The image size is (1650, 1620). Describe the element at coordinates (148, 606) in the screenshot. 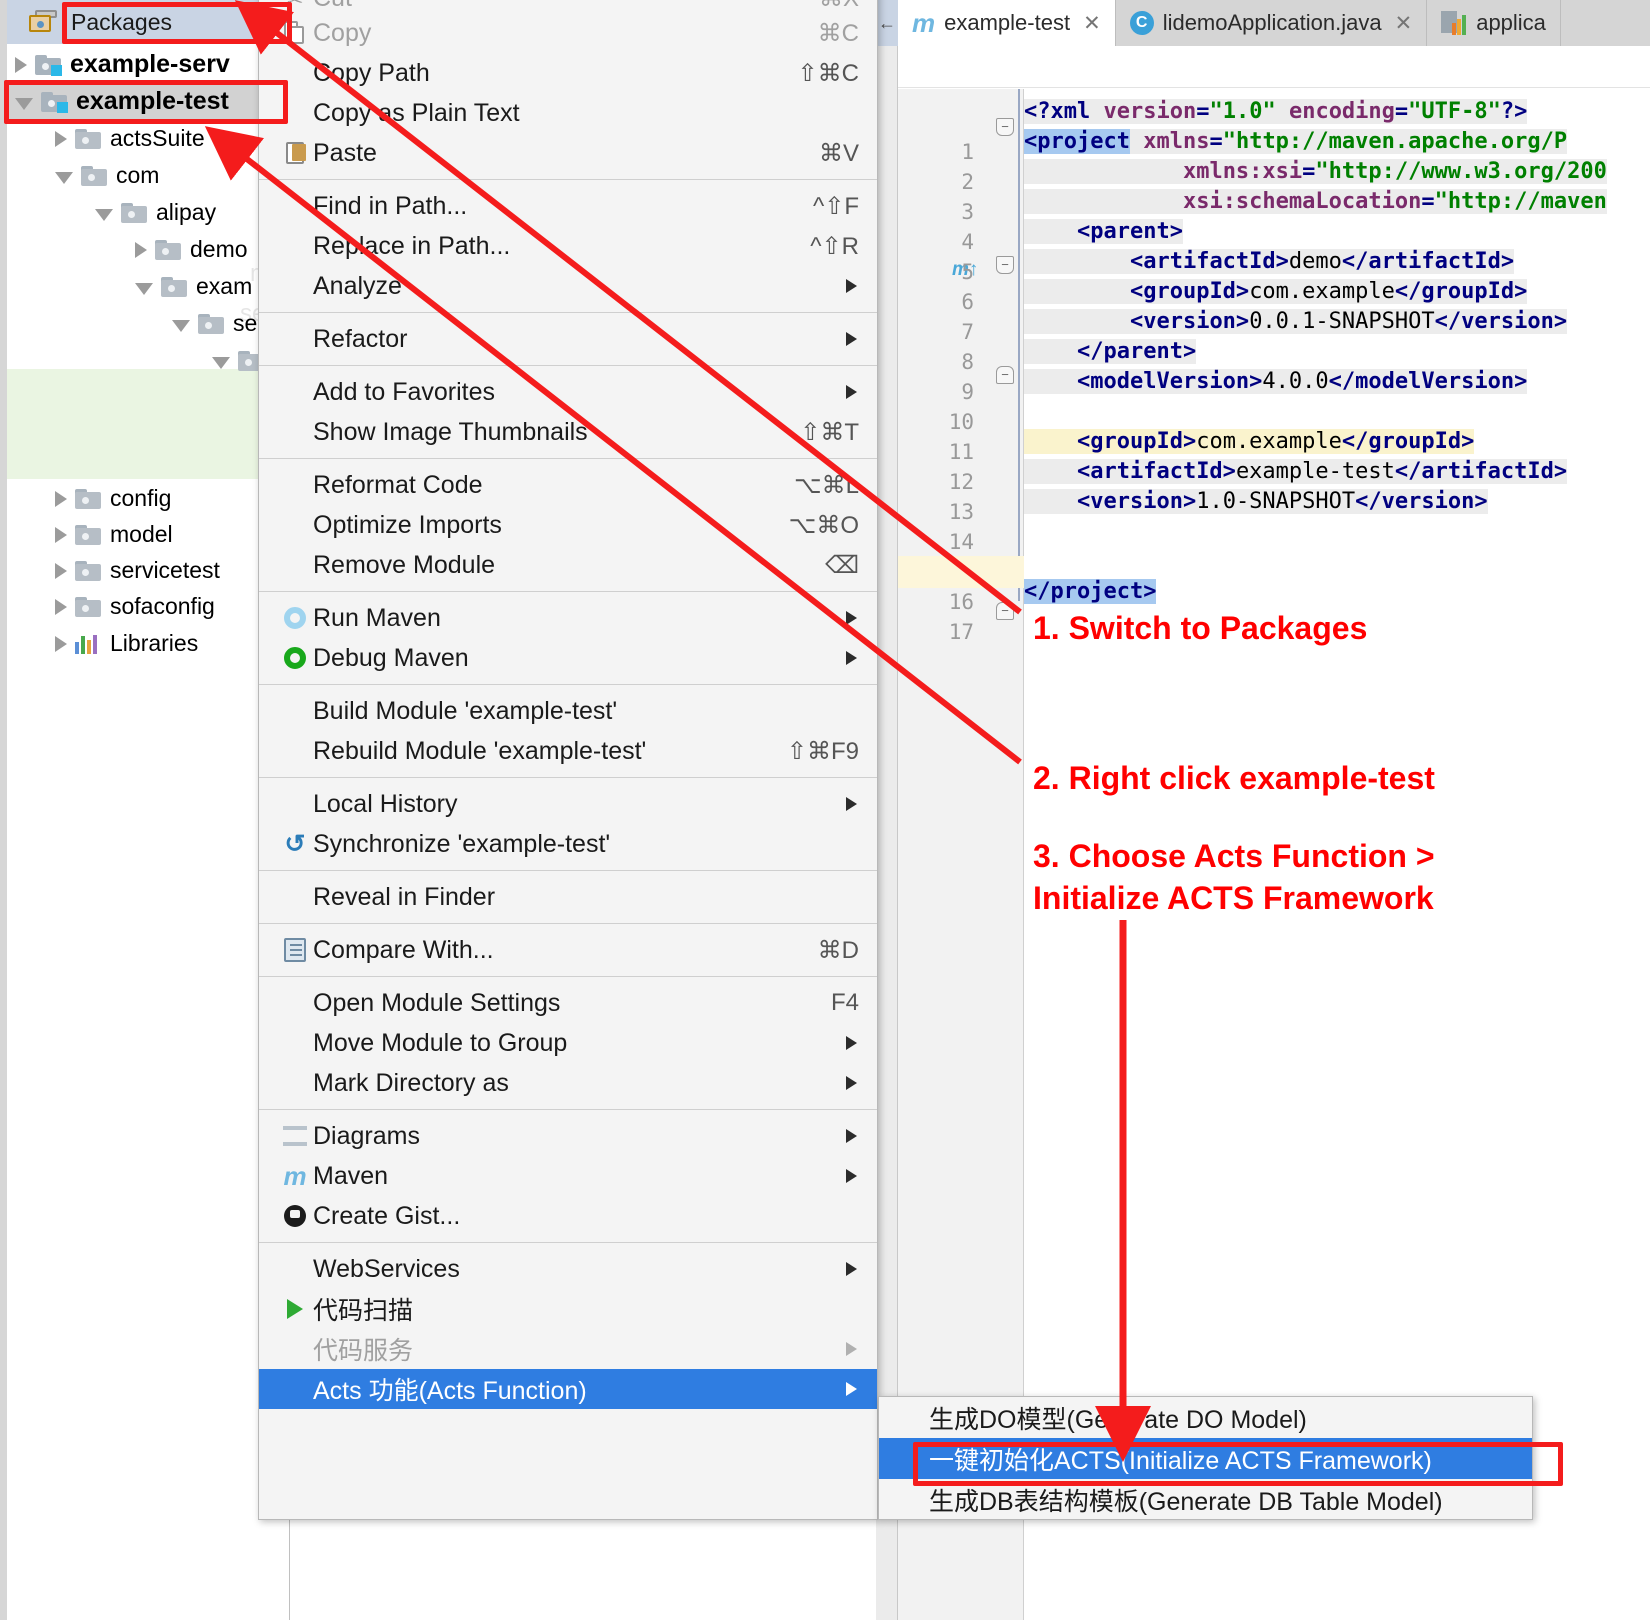

I see `tree-item-sofaconfig: sofaconfig` at that location.